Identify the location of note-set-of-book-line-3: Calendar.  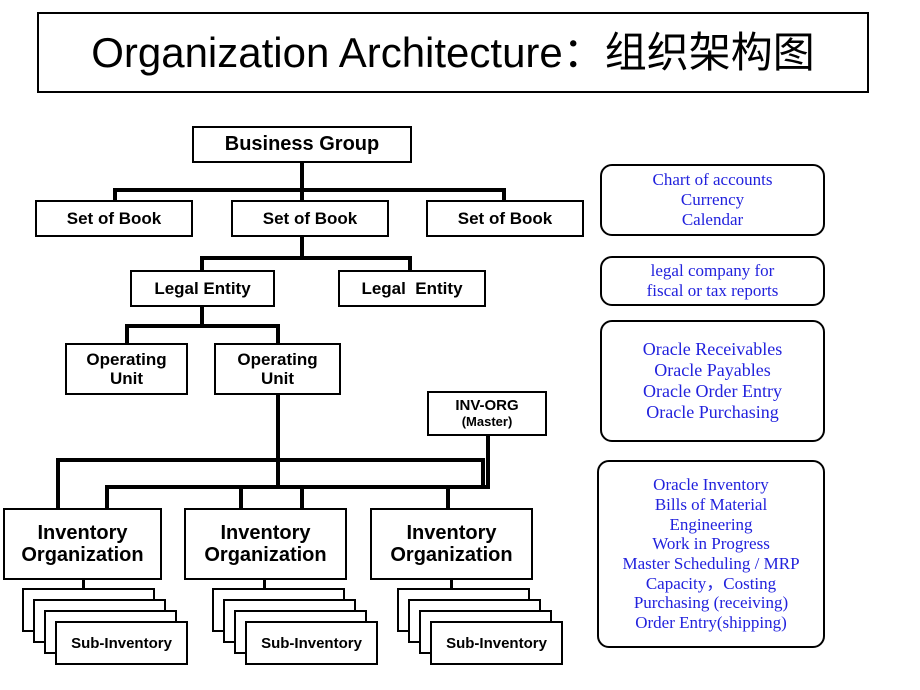
(712, 219).